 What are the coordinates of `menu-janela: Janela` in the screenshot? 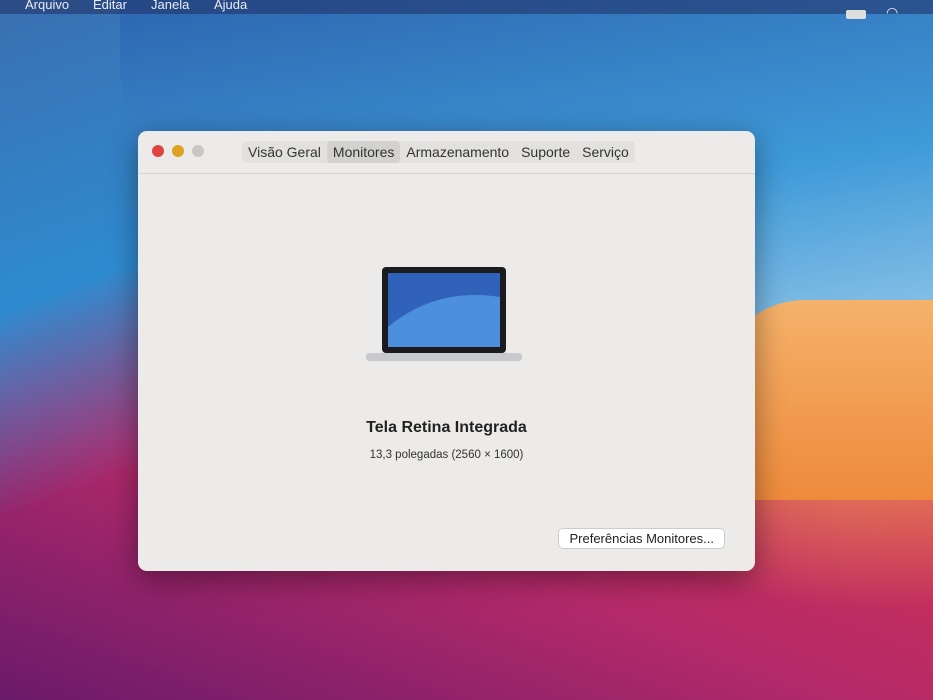 It's located at (170, 6).